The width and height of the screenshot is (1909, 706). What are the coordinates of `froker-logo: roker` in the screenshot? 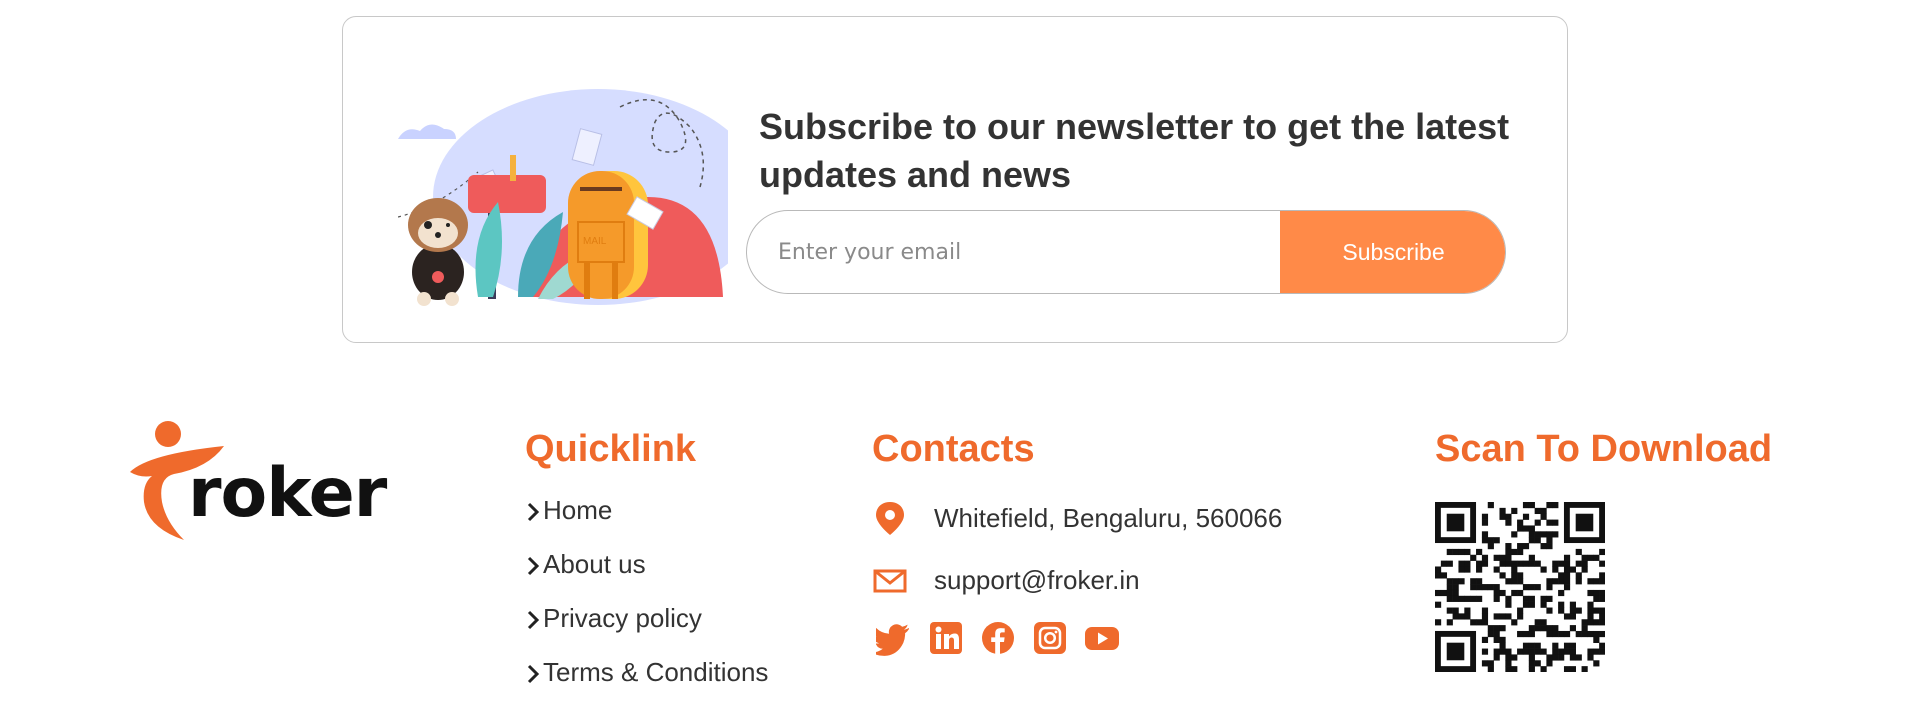 It's located at (258, 480).